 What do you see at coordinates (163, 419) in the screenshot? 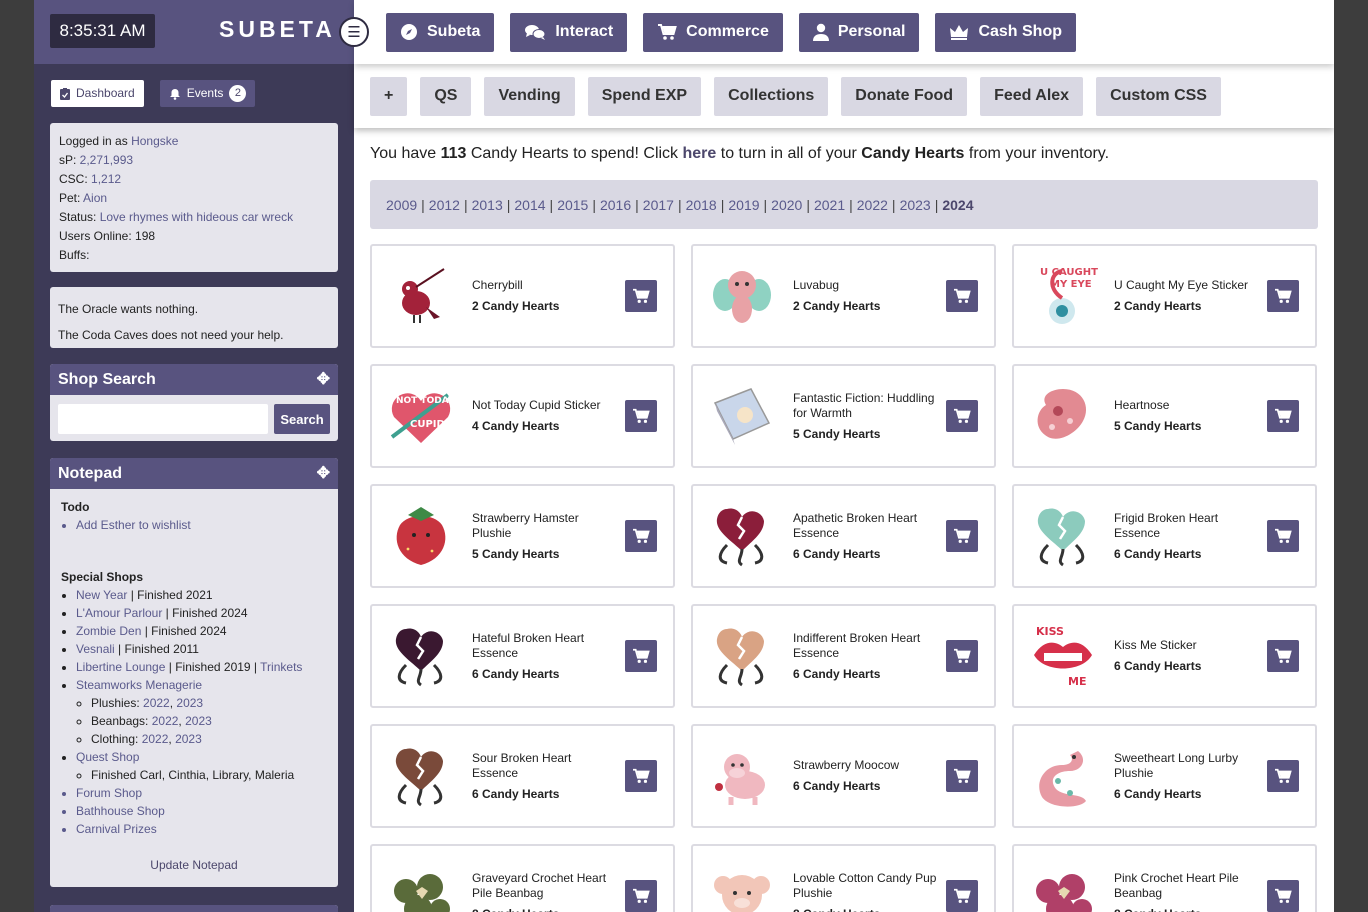
I see `shop-search-input` at bounding box center [163, 419].